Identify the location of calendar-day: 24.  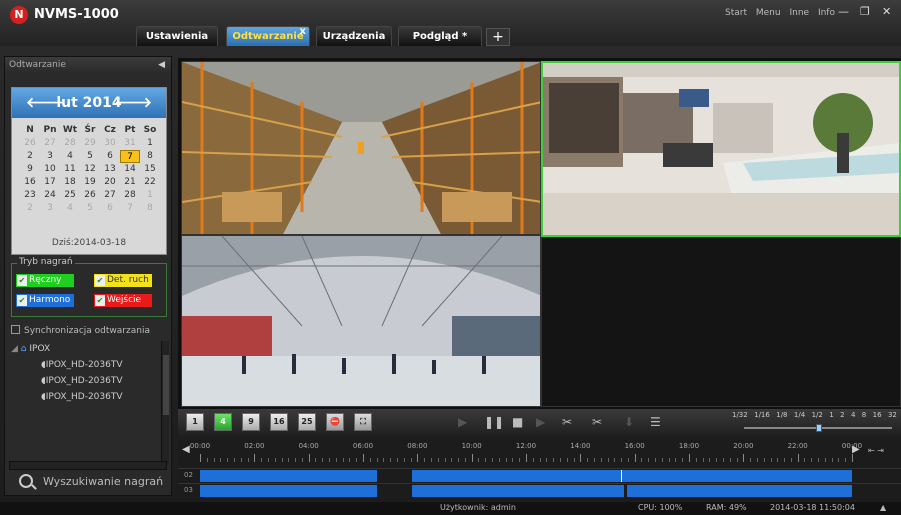
(50, 195).